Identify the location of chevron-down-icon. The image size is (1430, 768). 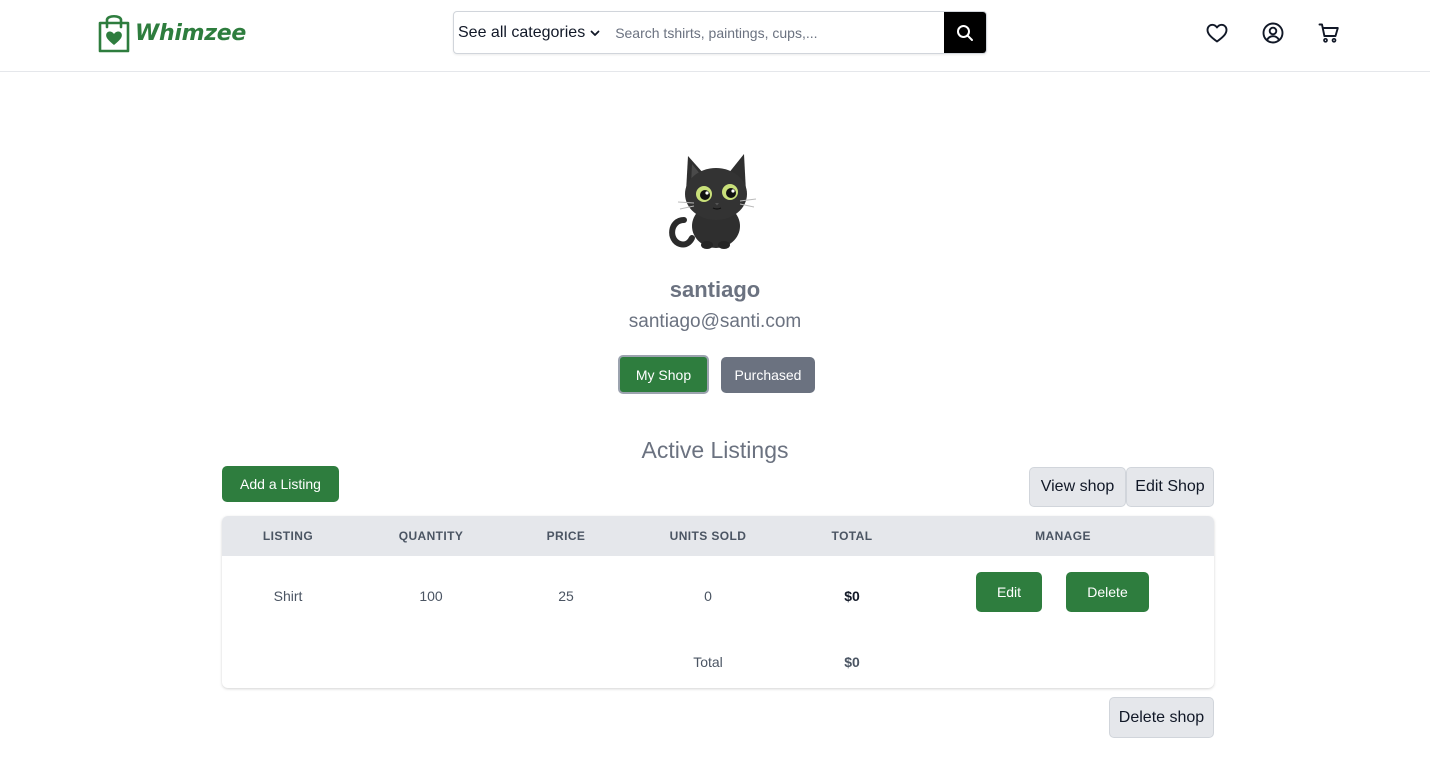
(595, 33).